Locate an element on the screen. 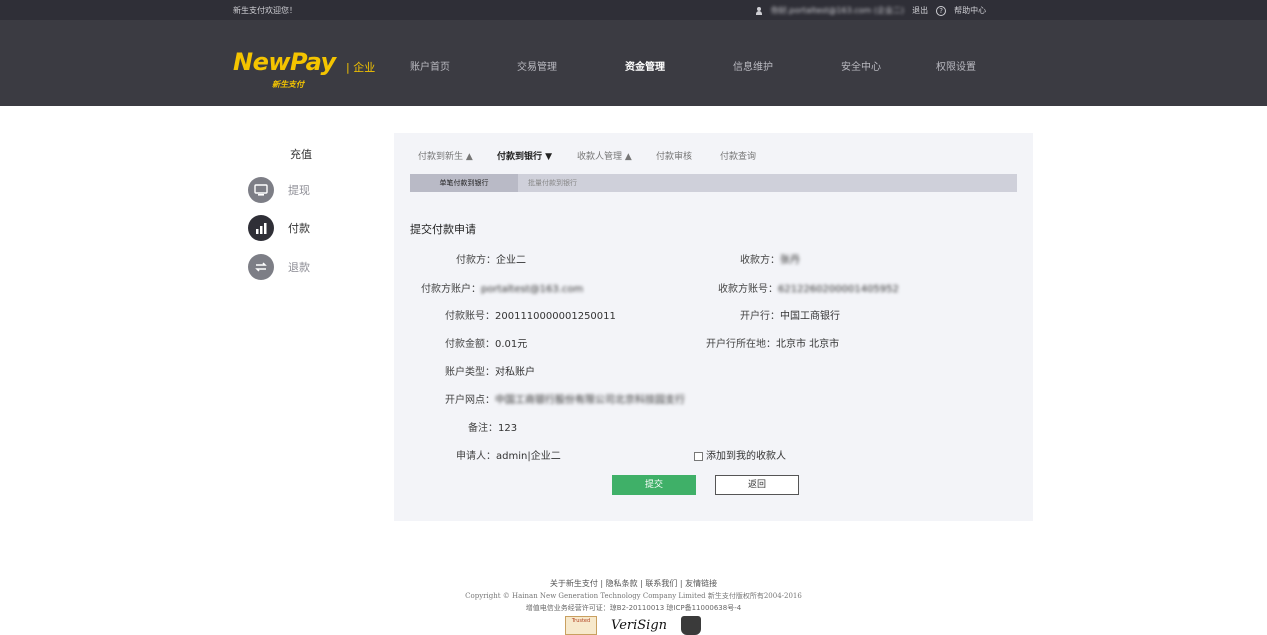  withdraw-icon is located at coordinates (261, 190).